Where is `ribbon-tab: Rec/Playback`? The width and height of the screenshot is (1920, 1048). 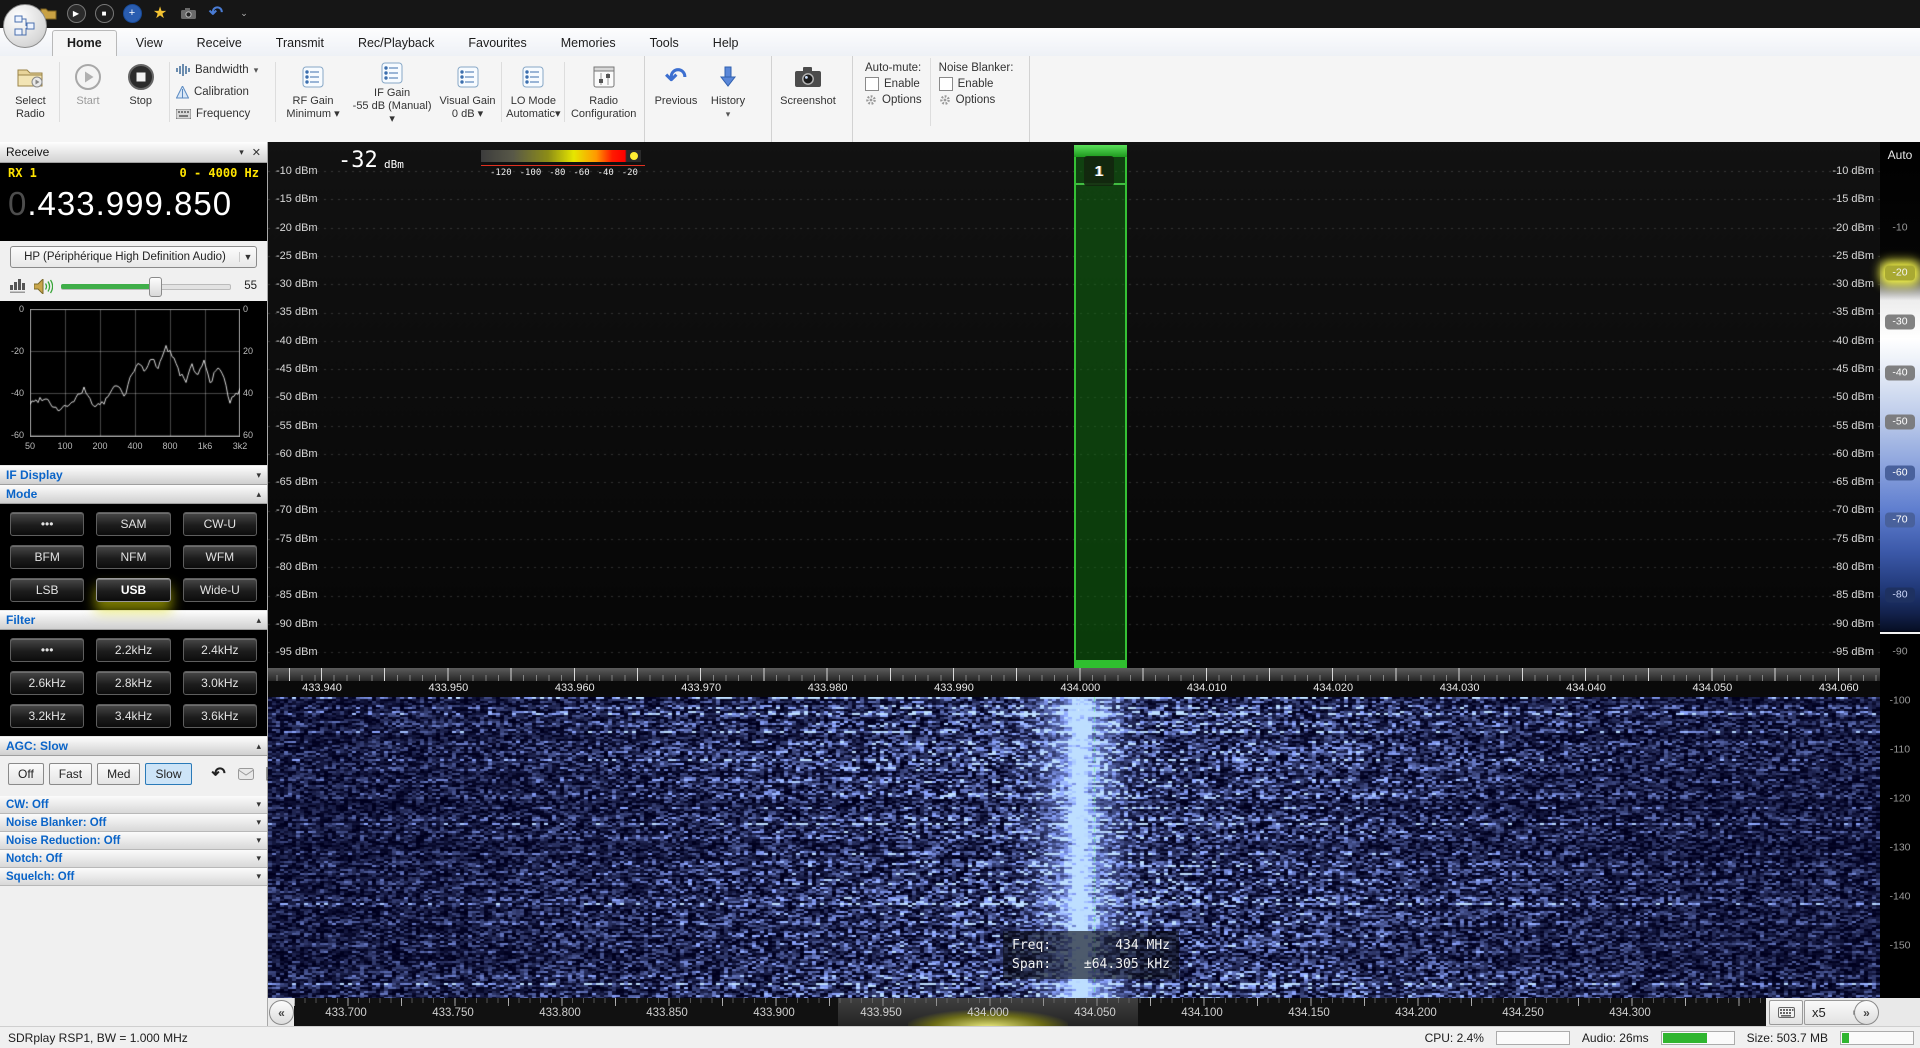
ribbon-tab: Rec/Playback is located at coordinates (396, 43).